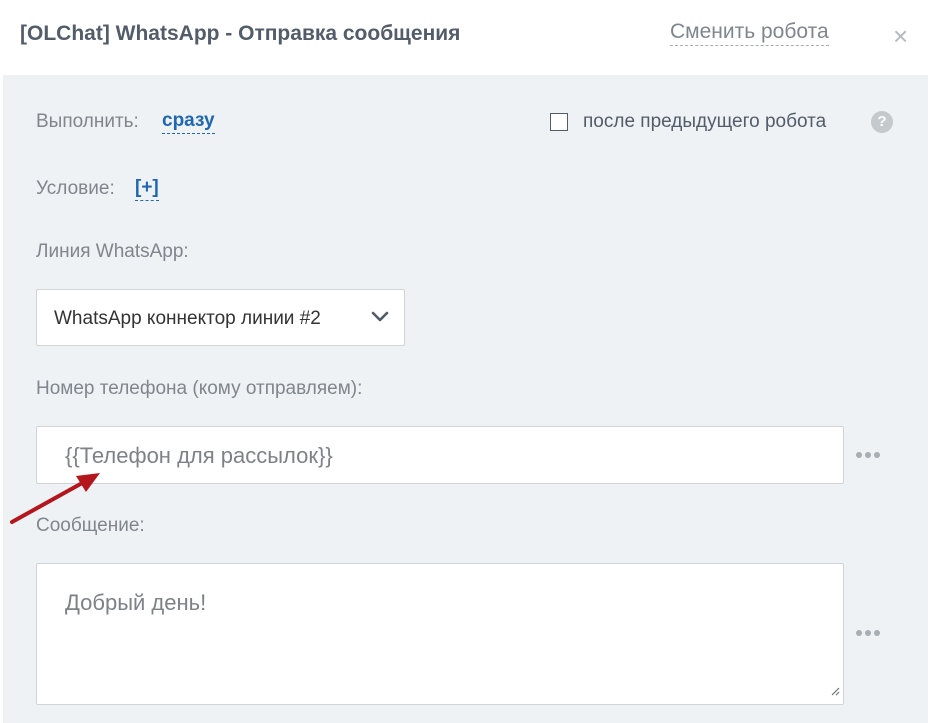 Image resolution: width=935 pixels, height=723 pixels. Describe the element at coordinates (112, 251) in the screenshot. I see `whatsapp-line-label: Линия WhatsApp:` at that location.